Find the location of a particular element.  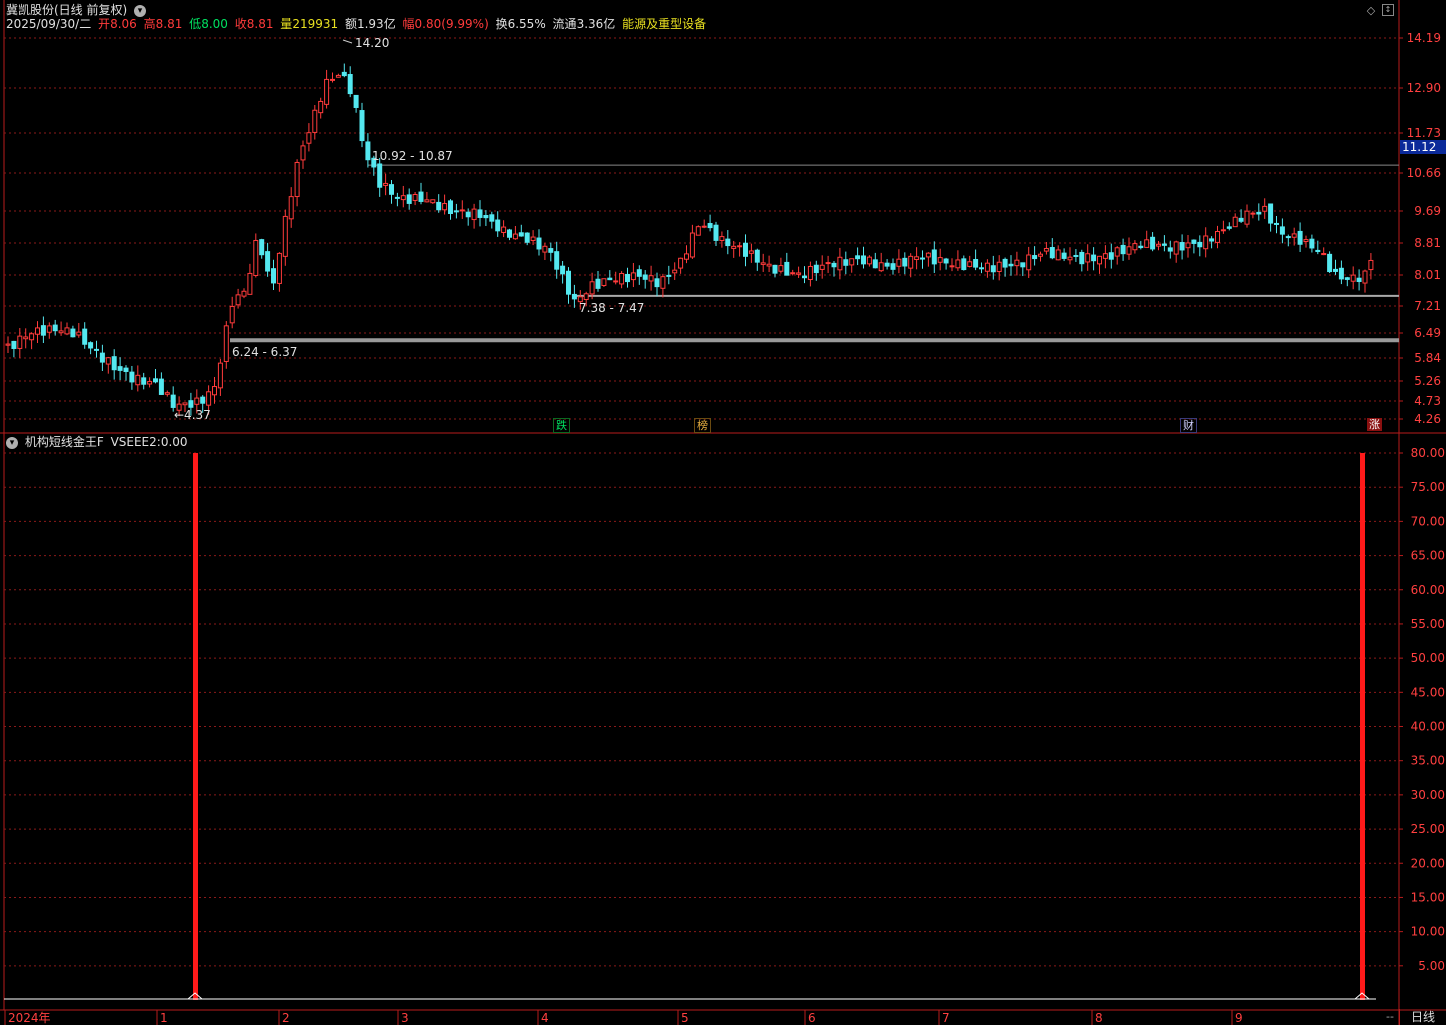

float-value: 3.36亿 is located at coordinates (596, 24).